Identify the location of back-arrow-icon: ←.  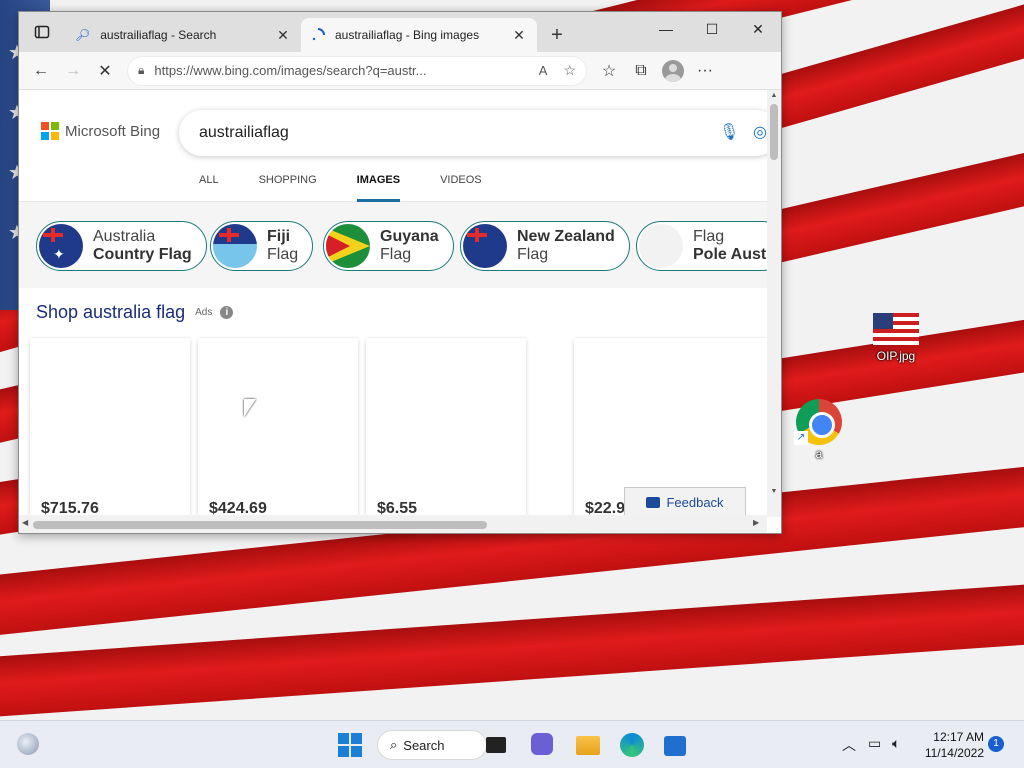
(41, 70).